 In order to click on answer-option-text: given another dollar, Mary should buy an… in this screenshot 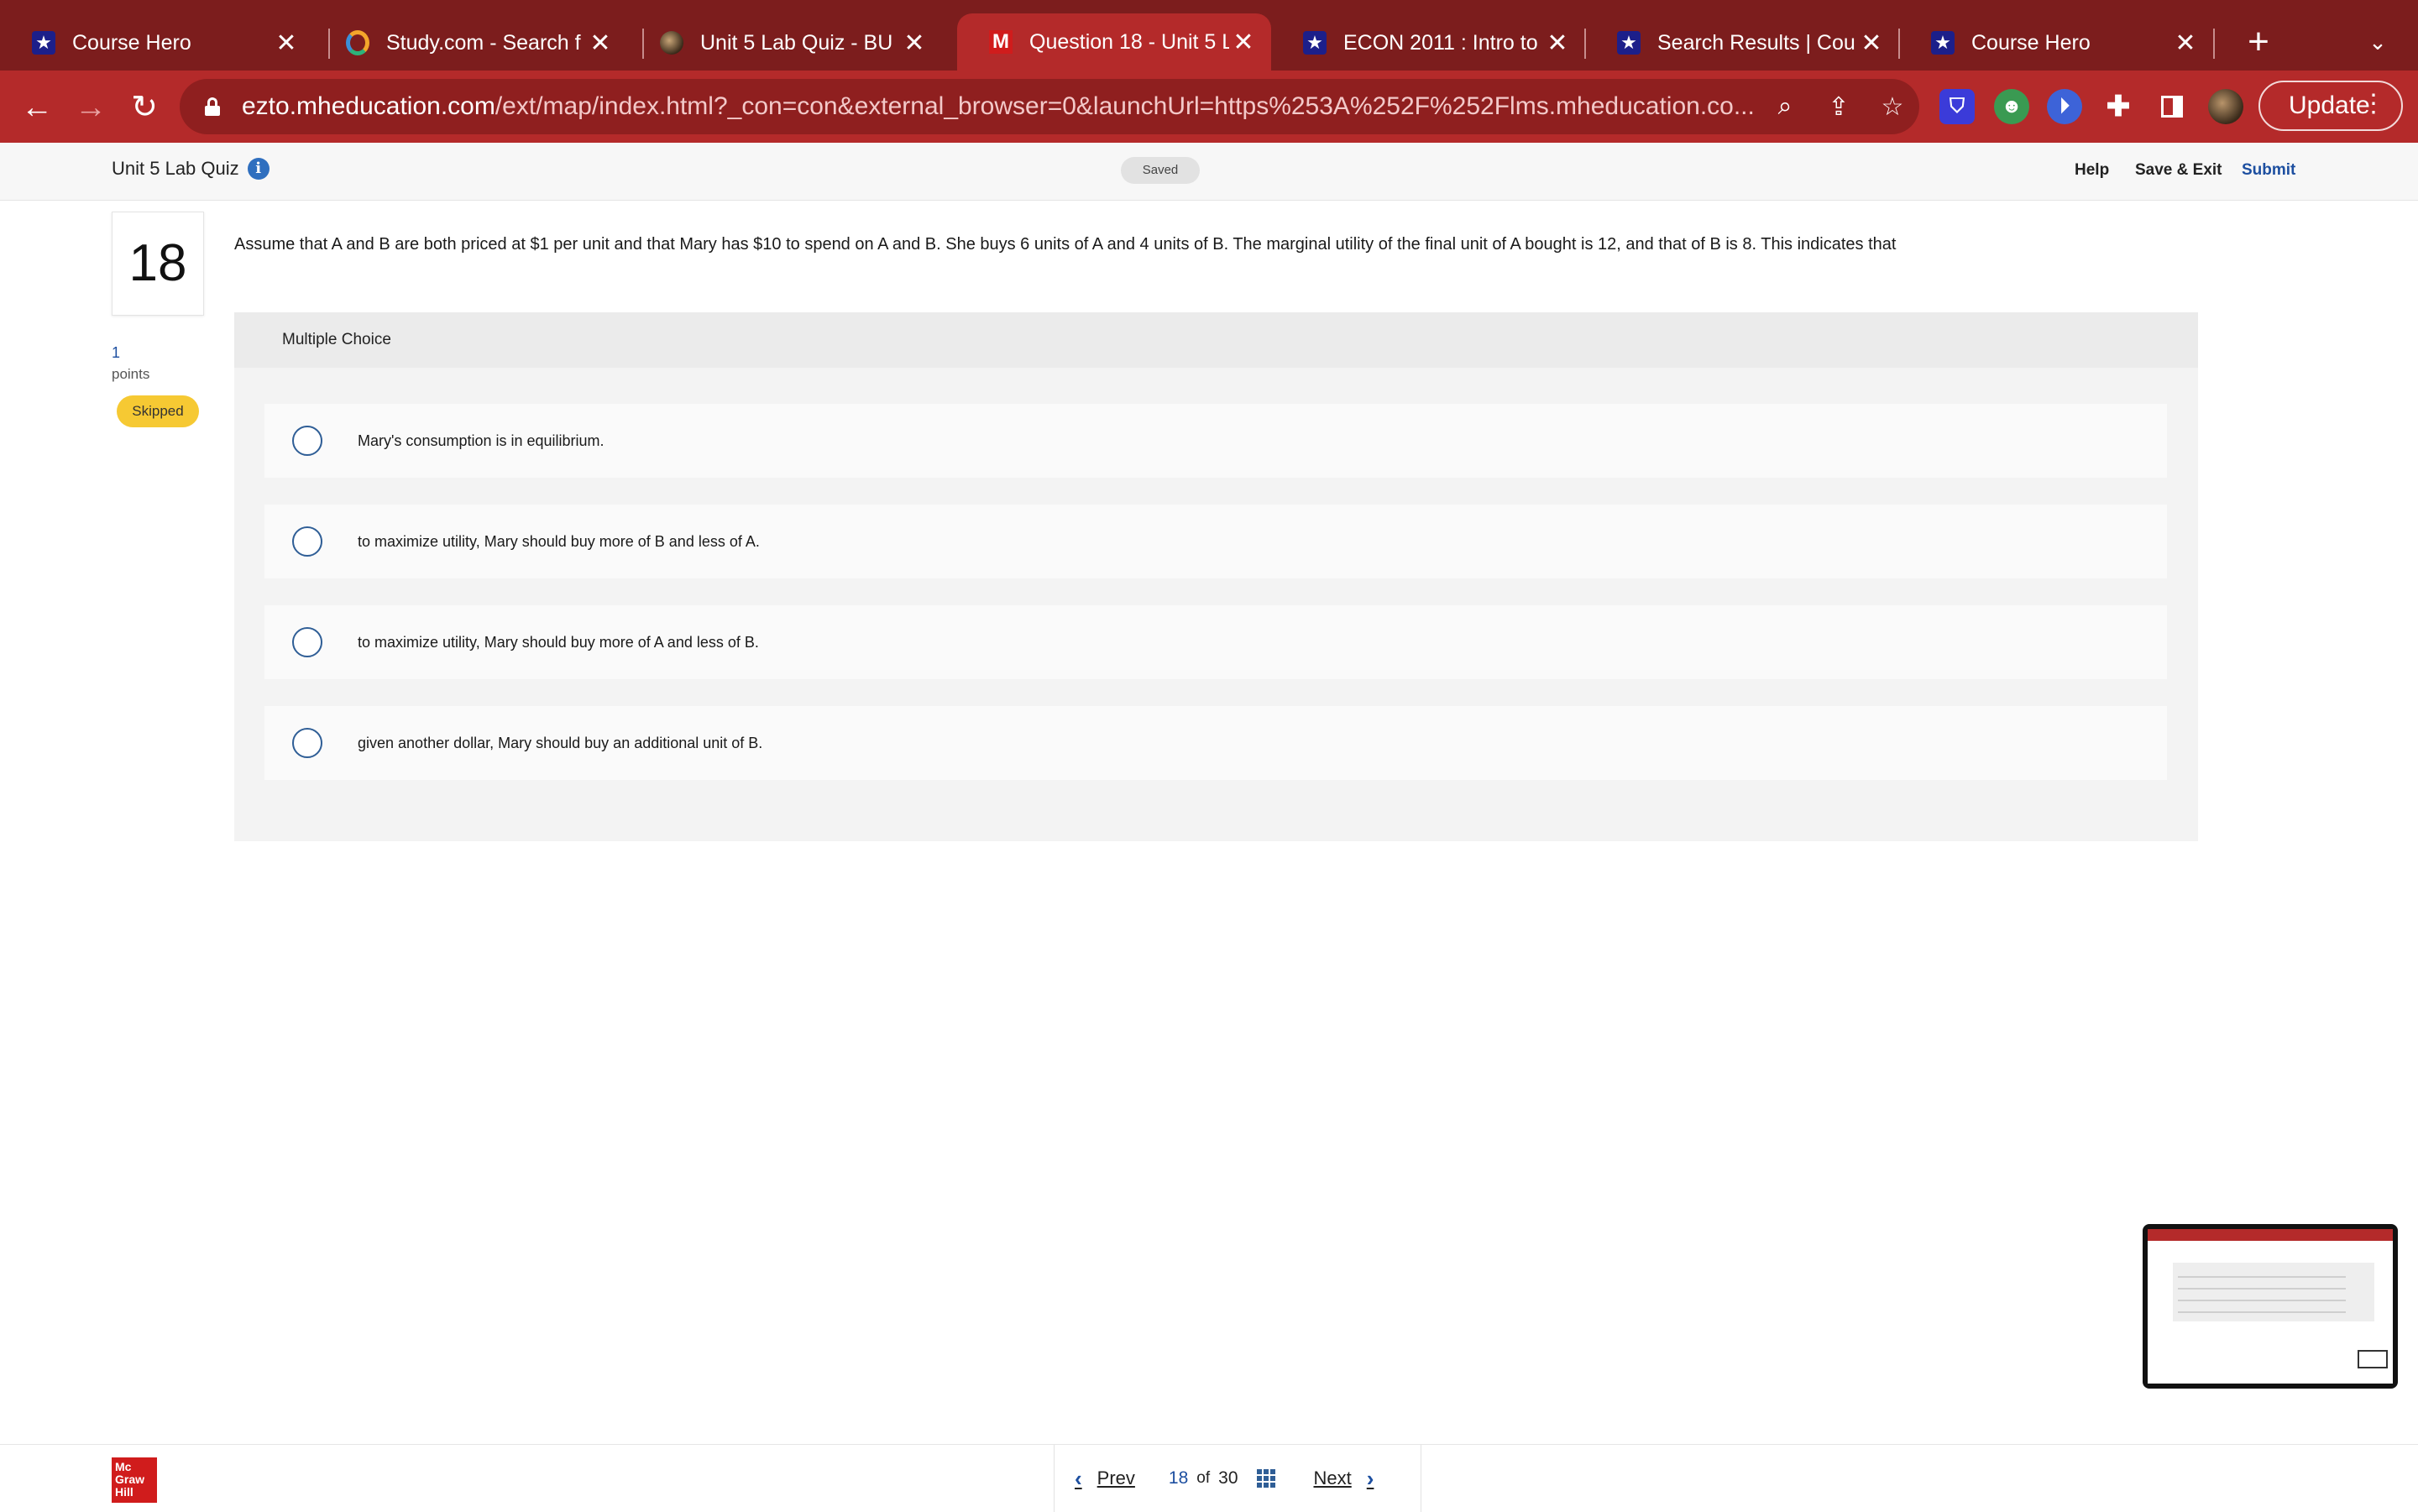, I will do `click(560, 742)`.